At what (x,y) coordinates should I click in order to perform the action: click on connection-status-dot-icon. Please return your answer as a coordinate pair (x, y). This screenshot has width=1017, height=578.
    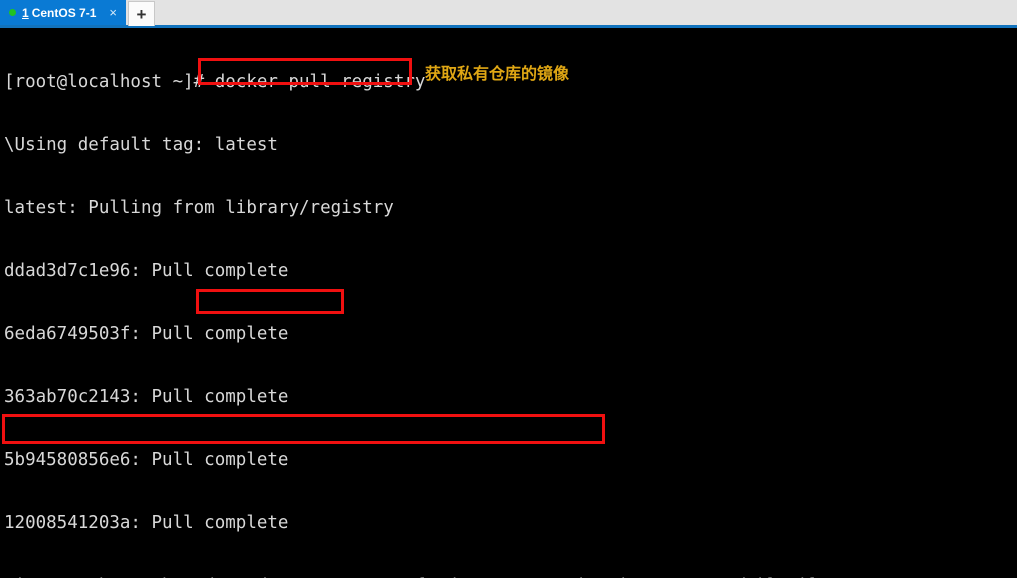
    Looking at the image, I should click on (12, 12).